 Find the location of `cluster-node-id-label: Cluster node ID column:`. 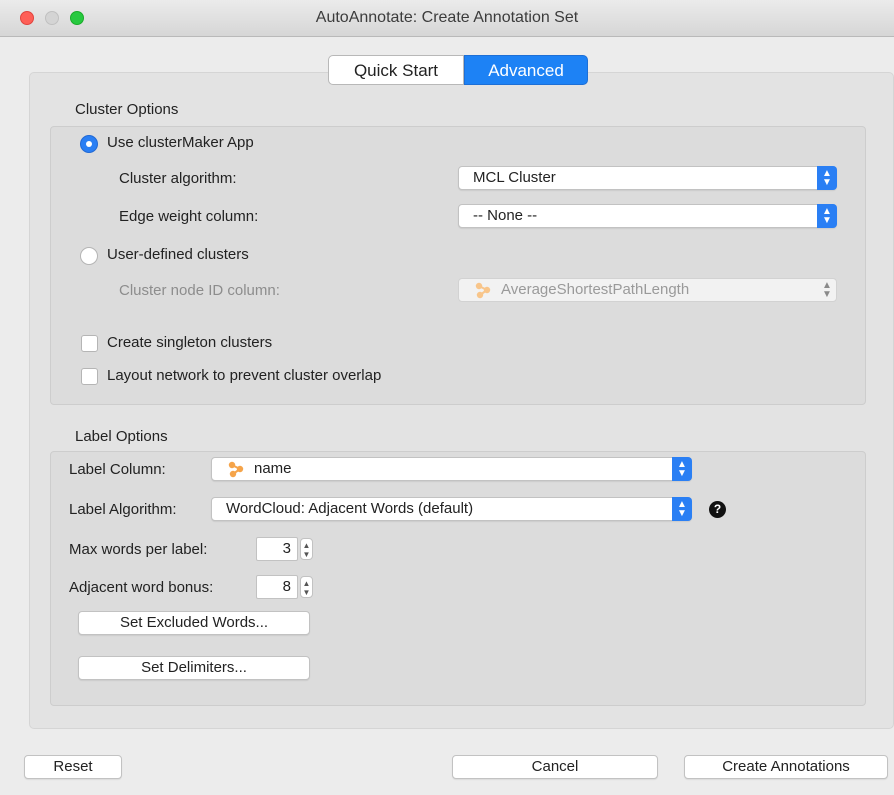

cluster-node-id-label: Cluster node ID column: is located at coordinates (199, 290).